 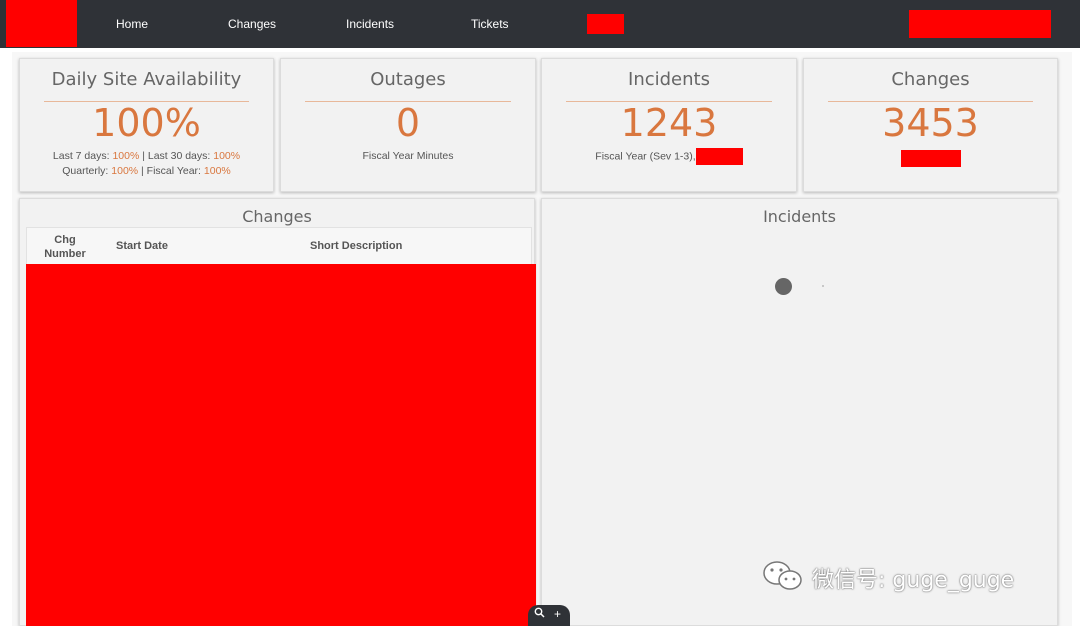 What do you see at coordinates (980, 24) in the screenshot?
I see `user-menu-redacted` at bounding box center [980, 24].